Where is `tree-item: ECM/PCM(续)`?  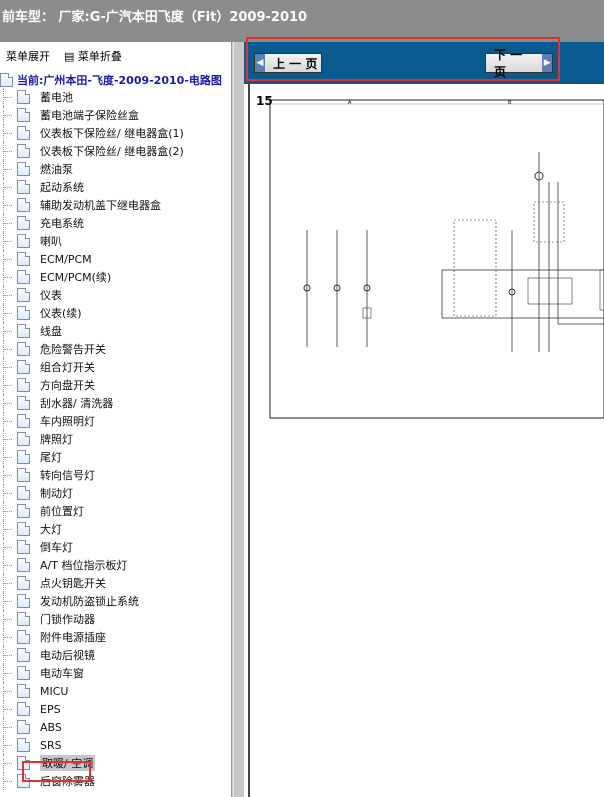 tree-item: ECM/PCM(续) is located at coordinates (115, 277).